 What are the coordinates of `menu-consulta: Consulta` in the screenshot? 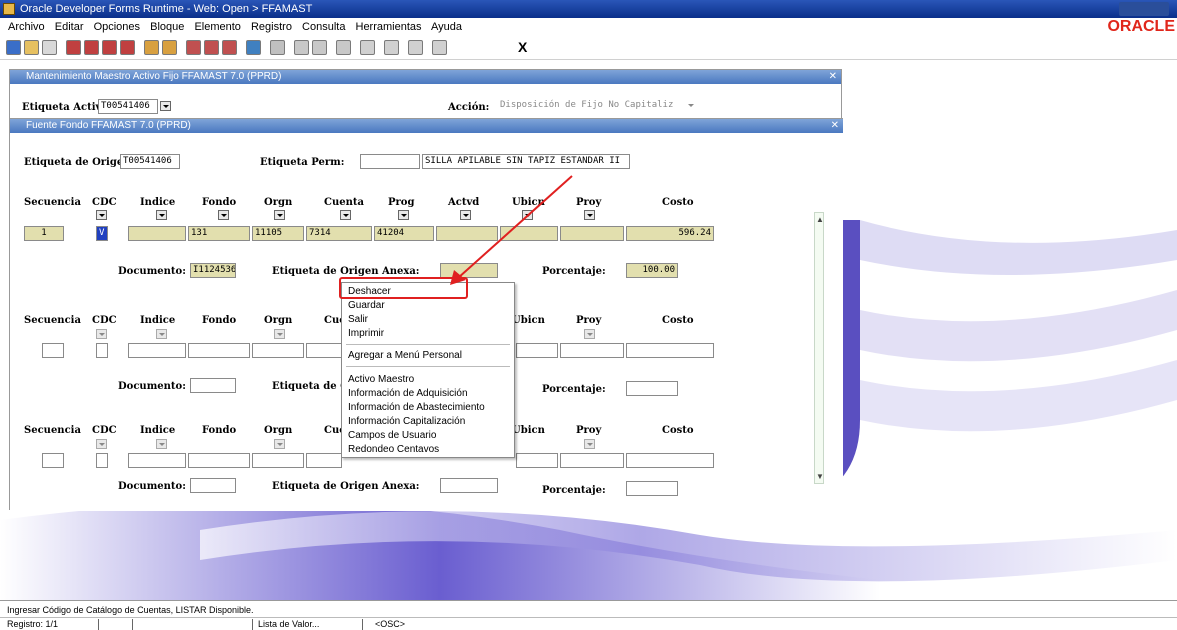 It's located at (323, 27).